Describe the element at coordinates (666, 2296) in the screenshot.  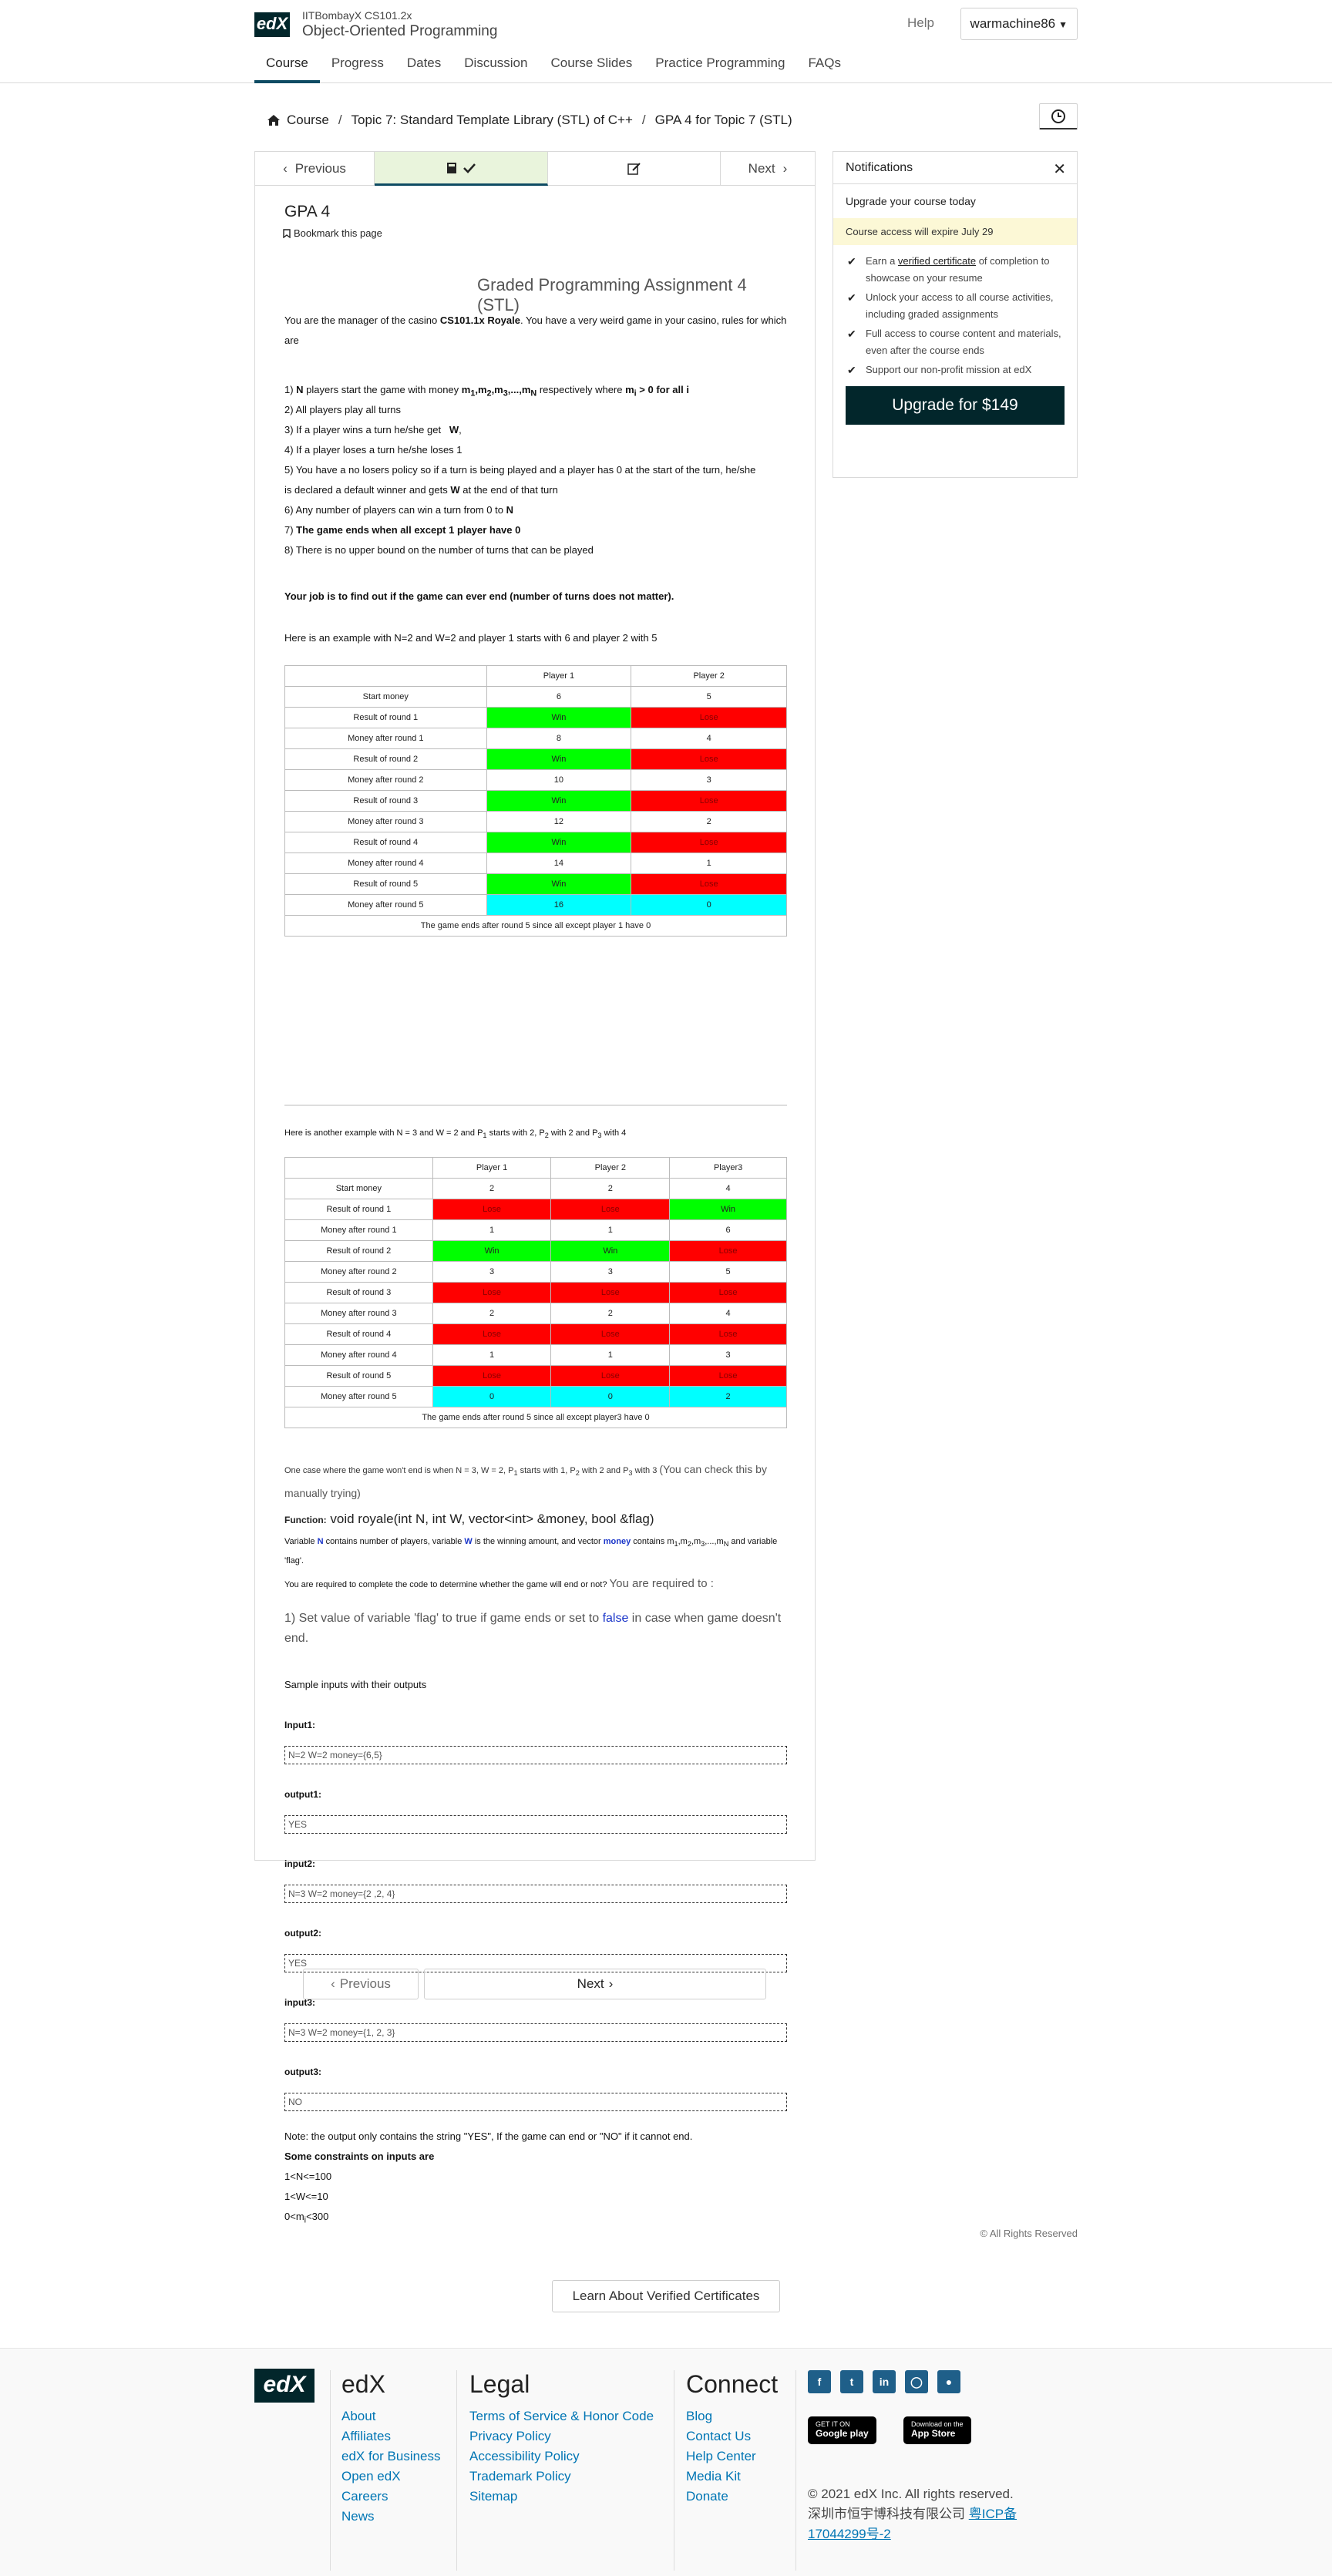
I see `learn-verified-button: Learn About Verified Certificates` at that location.